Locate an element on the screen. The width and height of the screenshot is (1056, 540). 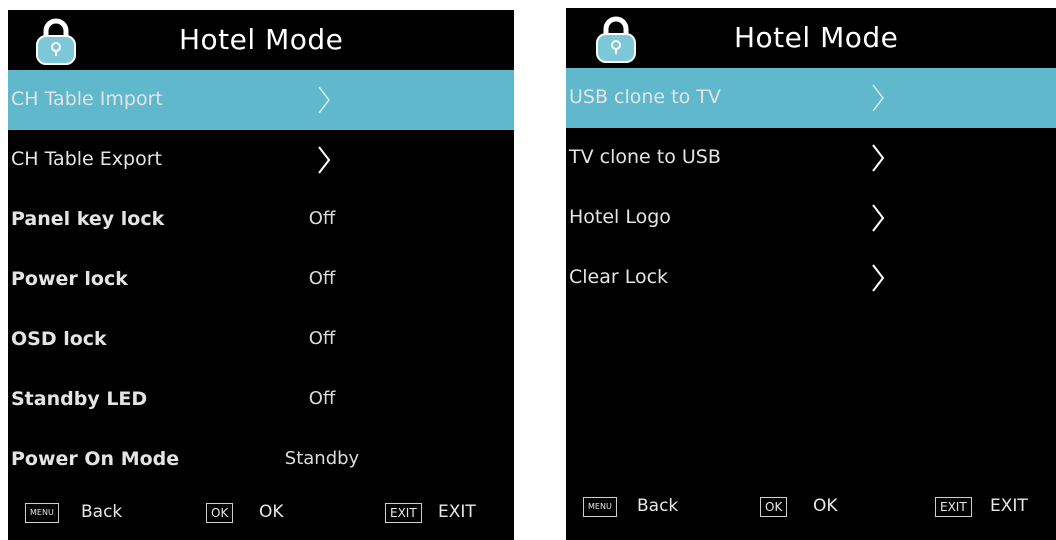
menu-item-tv-clone-to-usb: TV clone to USB is located at coordinates (811, 158).